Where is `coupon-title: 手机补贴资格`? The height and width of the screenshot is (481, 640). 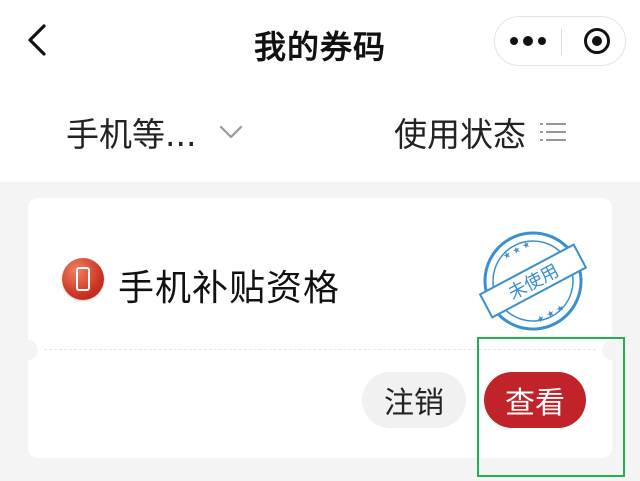
coupon-title: 手机补贴资格 is located at coordinates (229, 288).